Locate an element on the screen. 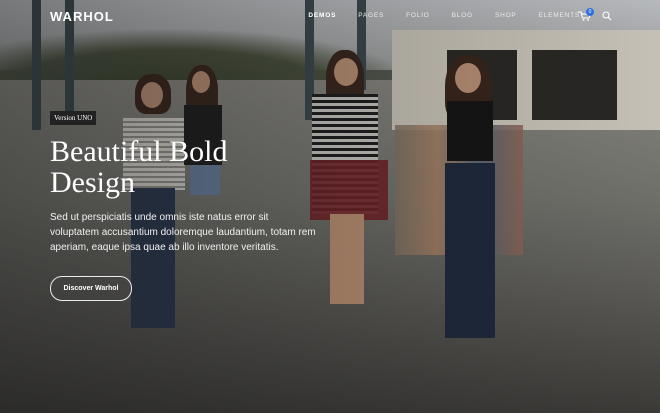 This screenshot has width=660, height=413. hero-title: Beautiful Bold Design is located at coordinates (180, 167).